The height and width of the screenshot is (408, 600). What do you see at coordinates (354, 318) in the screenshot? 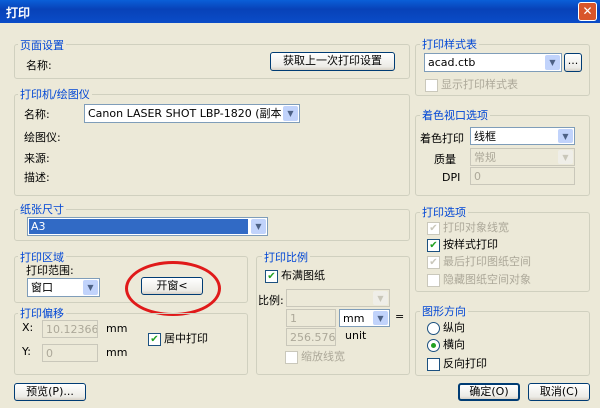
I see `scale-unit-value: mm` at bounding box center [354, 318].